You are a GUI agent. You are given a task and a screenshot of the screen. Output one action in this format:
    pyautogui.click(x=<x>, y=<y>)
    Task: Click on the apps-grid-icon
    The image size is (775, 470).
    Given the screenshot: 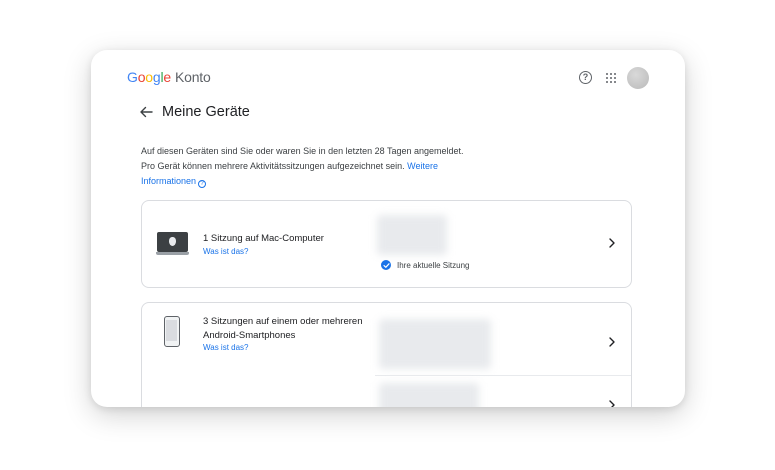 What is the action you would take?
    pyautogui.click(x=611, y=78)
    